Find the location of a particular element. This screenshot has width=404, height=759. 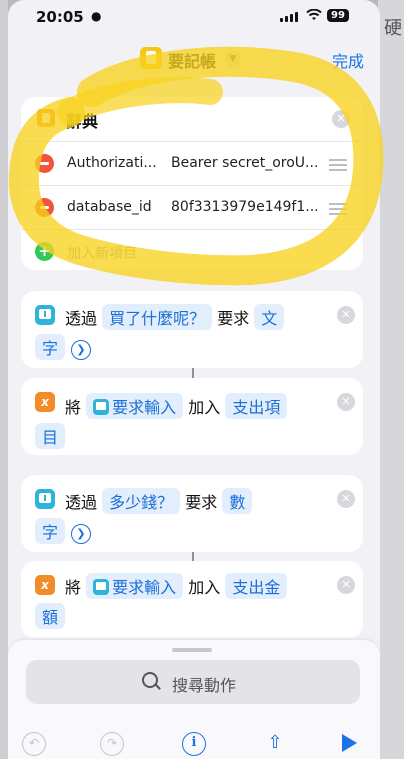

search-actions-field: 搜尋動作 is located at coordinates (193, 682).